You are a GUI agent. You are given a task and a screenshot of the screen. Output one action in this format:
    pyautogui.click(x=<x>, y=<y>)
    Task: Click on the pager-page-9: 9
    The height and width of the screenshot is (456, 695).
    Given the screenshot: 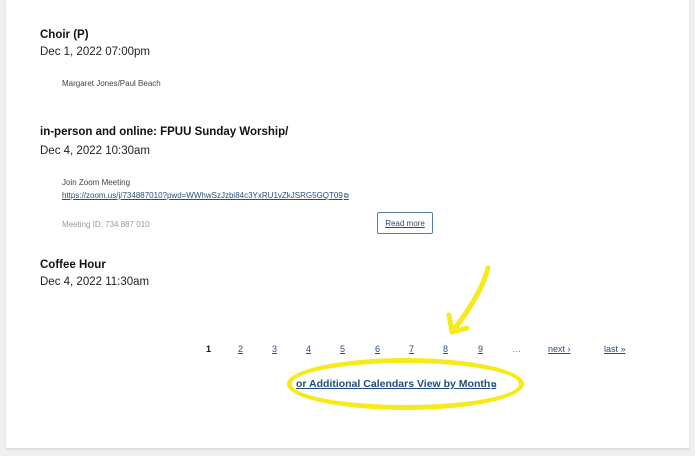 What is the action you would take?
    pyautogui.click(x=480, y=349)
    